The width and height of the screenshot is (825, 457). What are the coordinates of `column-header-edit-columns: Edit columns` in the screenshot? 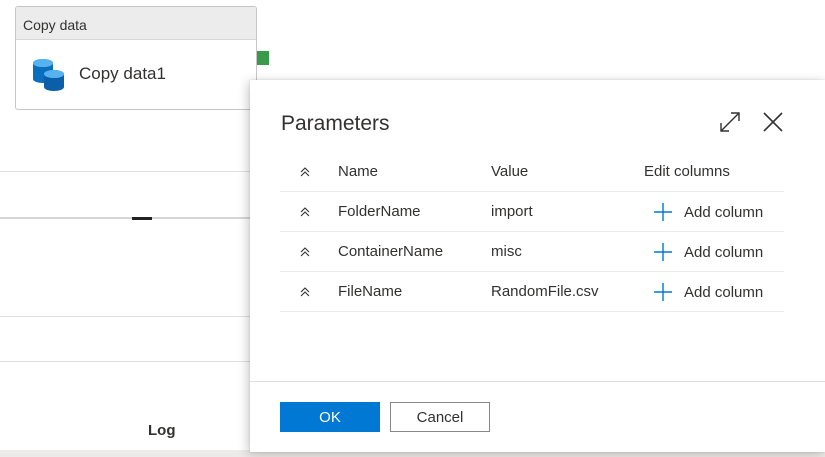 It's located at (687, 171).